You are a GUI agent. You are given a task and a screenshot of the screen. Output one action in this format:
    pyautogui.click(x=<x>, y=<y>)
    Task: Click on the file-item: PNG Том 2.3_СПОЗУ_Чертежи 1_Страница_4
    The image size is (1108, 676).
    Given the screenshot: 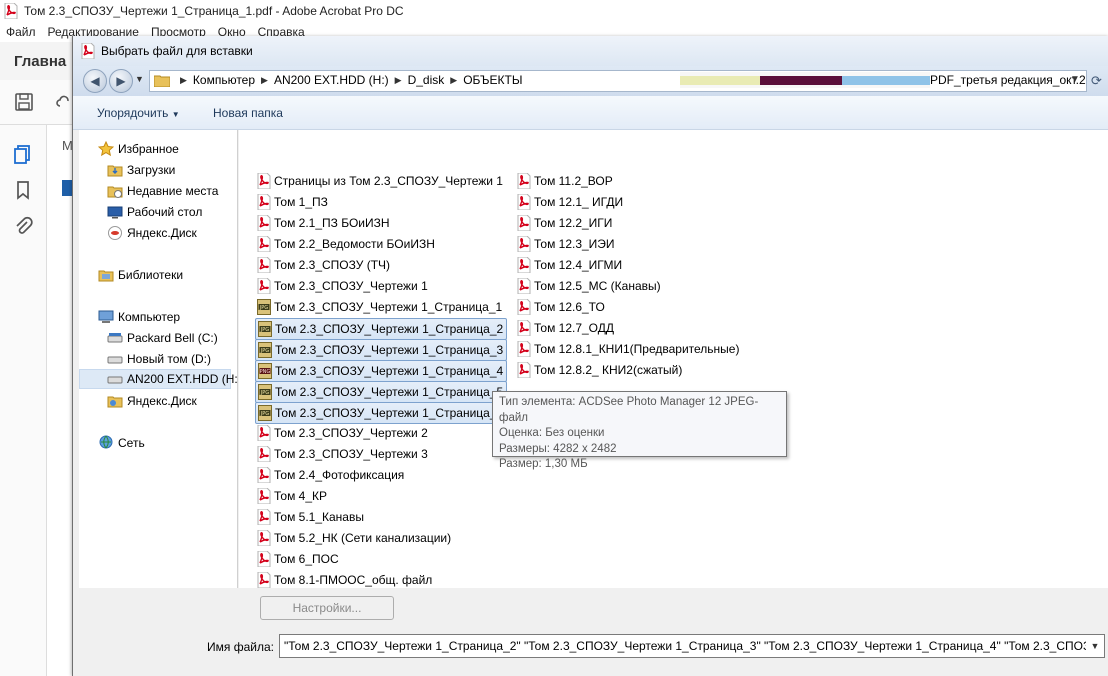 What is the action you would take?
    pyautogui.click(x=381, y=371)
    